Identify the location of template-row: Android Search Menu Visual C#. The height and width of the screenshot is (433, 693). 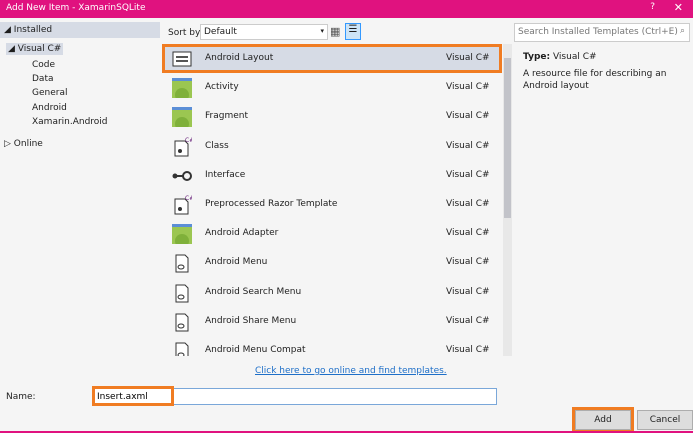
(332, 292).